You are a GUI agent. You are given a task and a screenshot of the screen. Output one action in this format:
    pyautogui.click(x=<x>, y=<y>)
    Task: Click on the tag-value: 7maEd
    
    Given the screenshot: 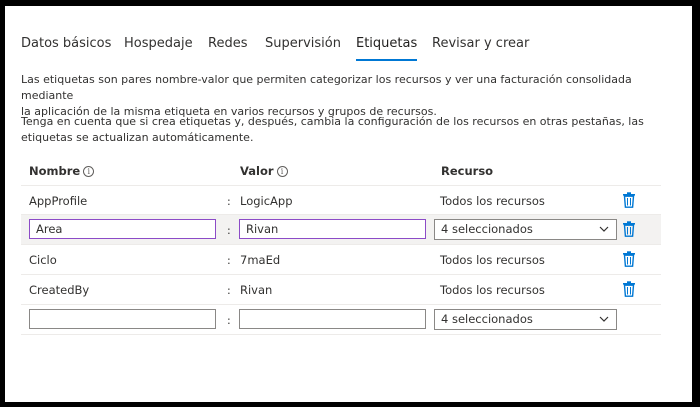 What is the action you would take?
    pyautogui.click(x=260, y=260)
    